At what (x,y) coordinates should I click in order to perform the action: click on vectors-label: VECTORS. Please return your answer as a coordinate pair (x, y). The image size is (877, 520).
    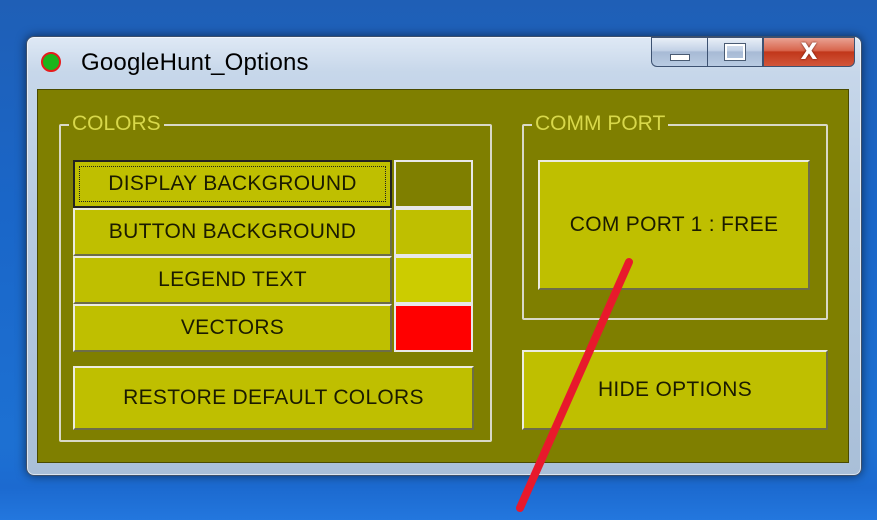
    Looking at the image, I should click on (232, 327).